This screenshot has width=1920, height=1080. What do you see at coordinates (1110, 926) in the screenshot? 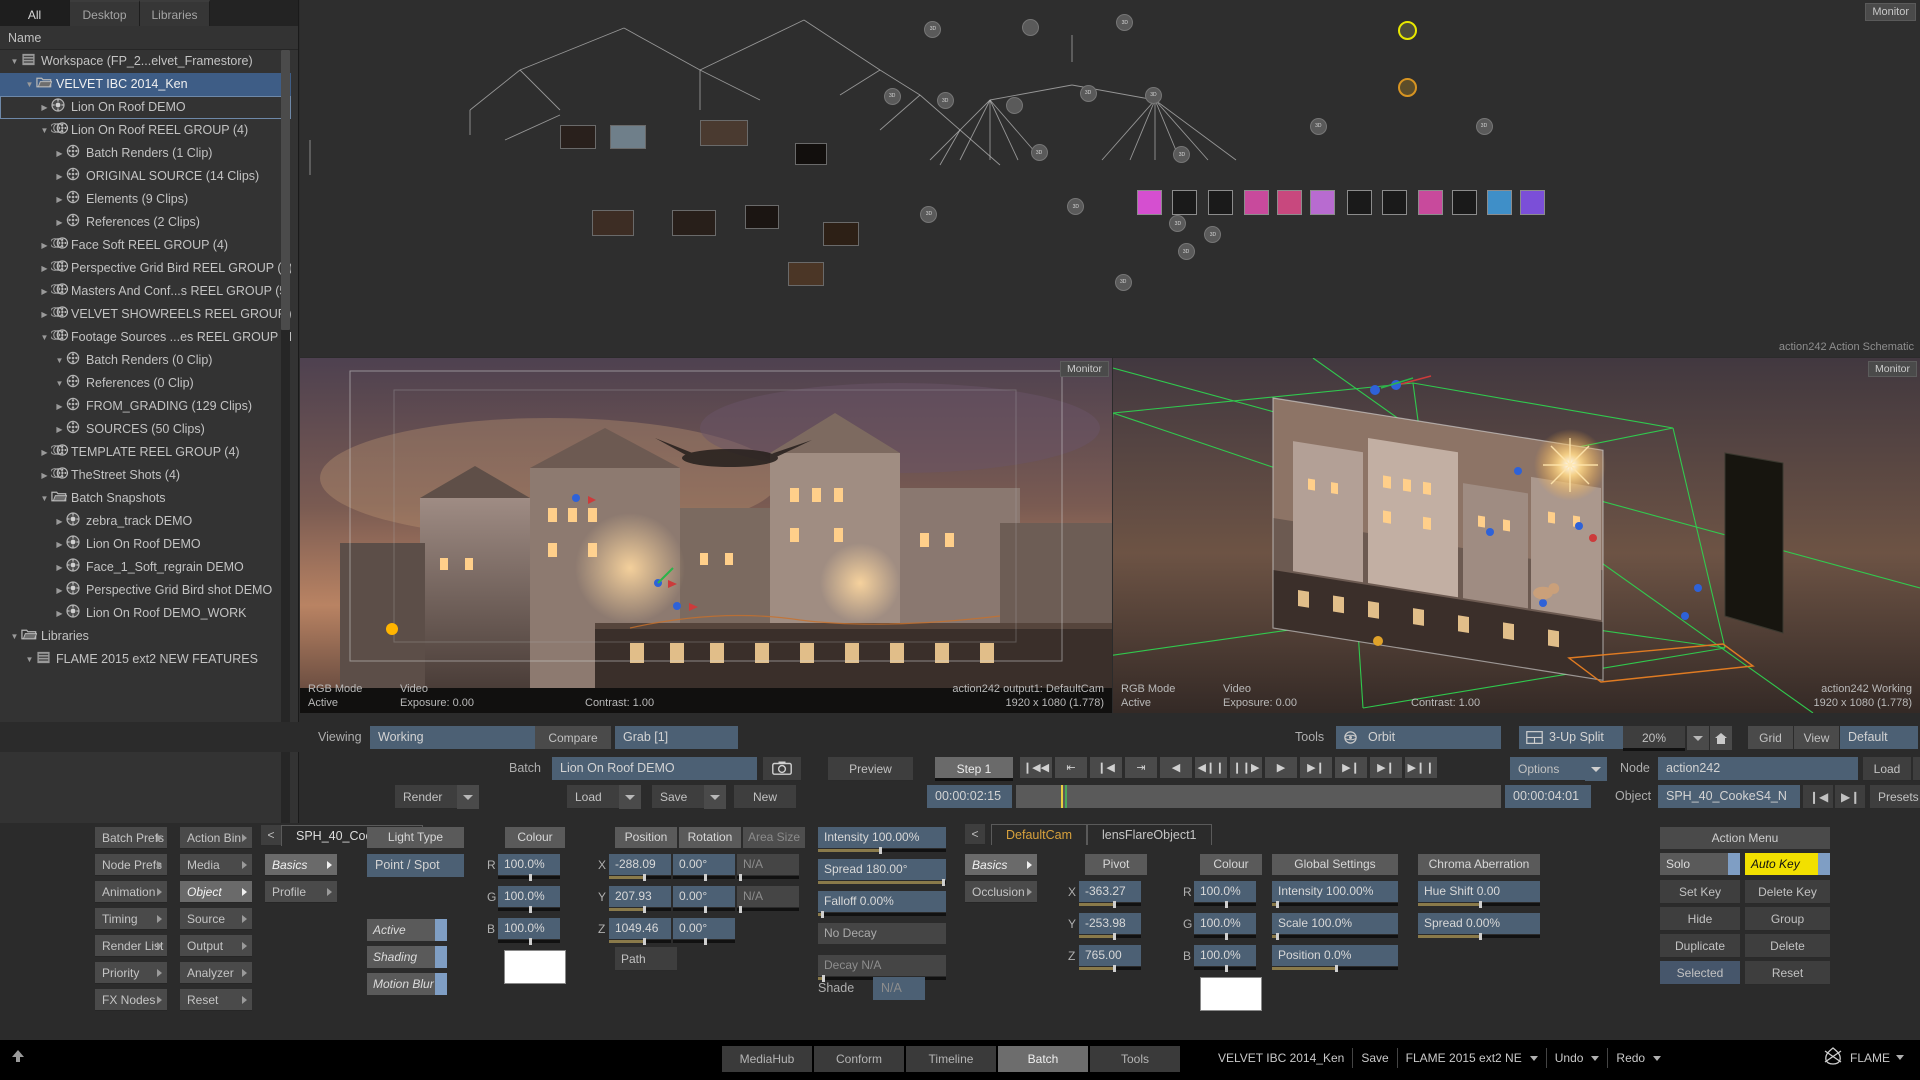
I see `pivot-y-slider: -253.98` at bounding box center [1110, 926].